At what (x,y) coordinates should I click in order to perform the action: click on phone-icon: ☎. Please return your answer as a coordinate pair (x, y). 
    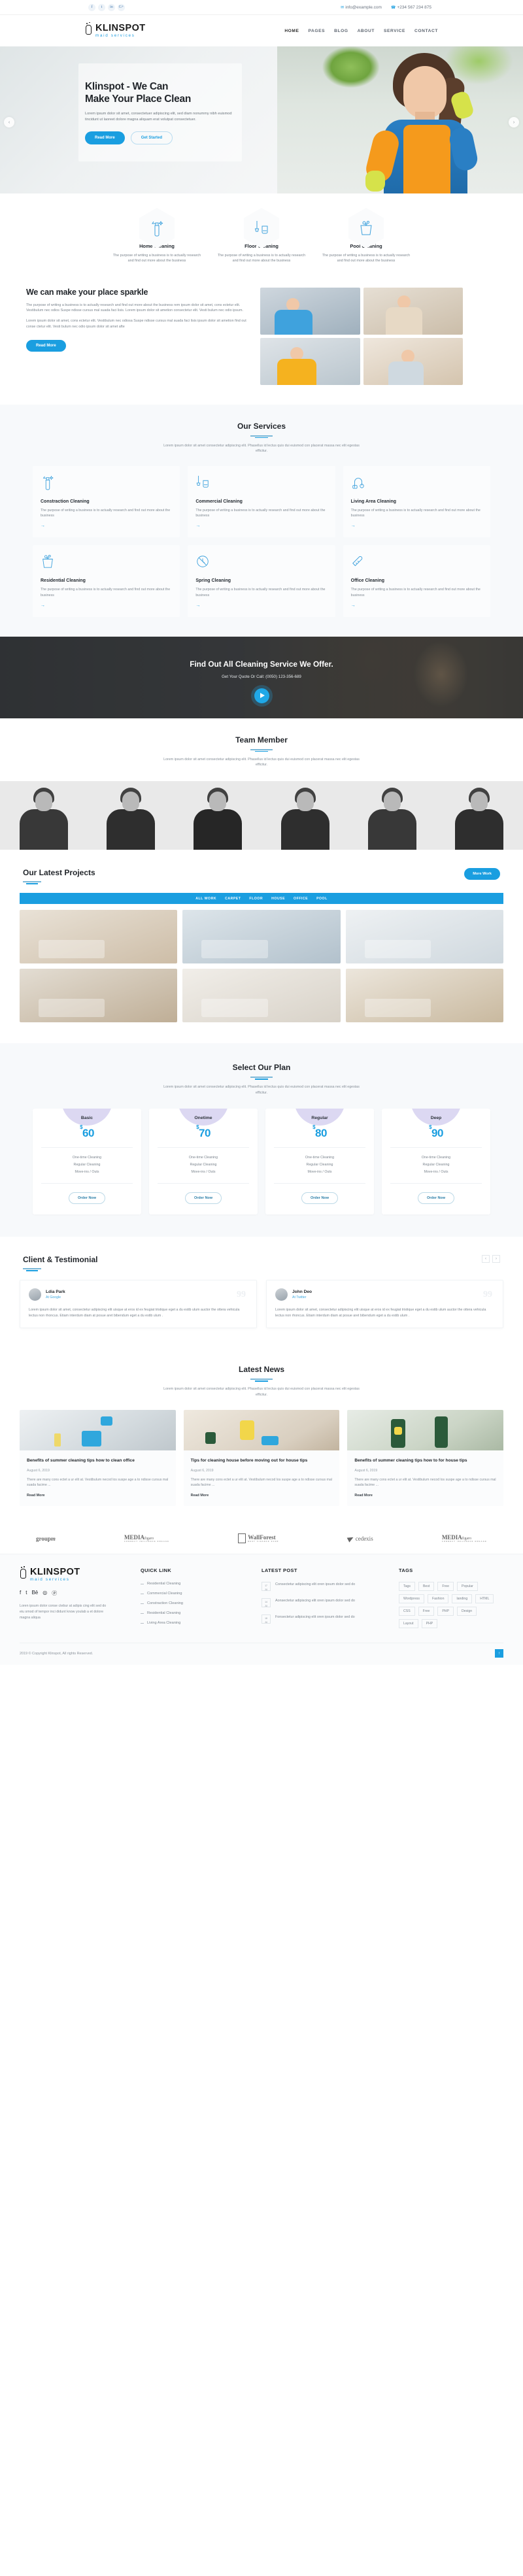
    Looking at the image, I should click on (393, 7).